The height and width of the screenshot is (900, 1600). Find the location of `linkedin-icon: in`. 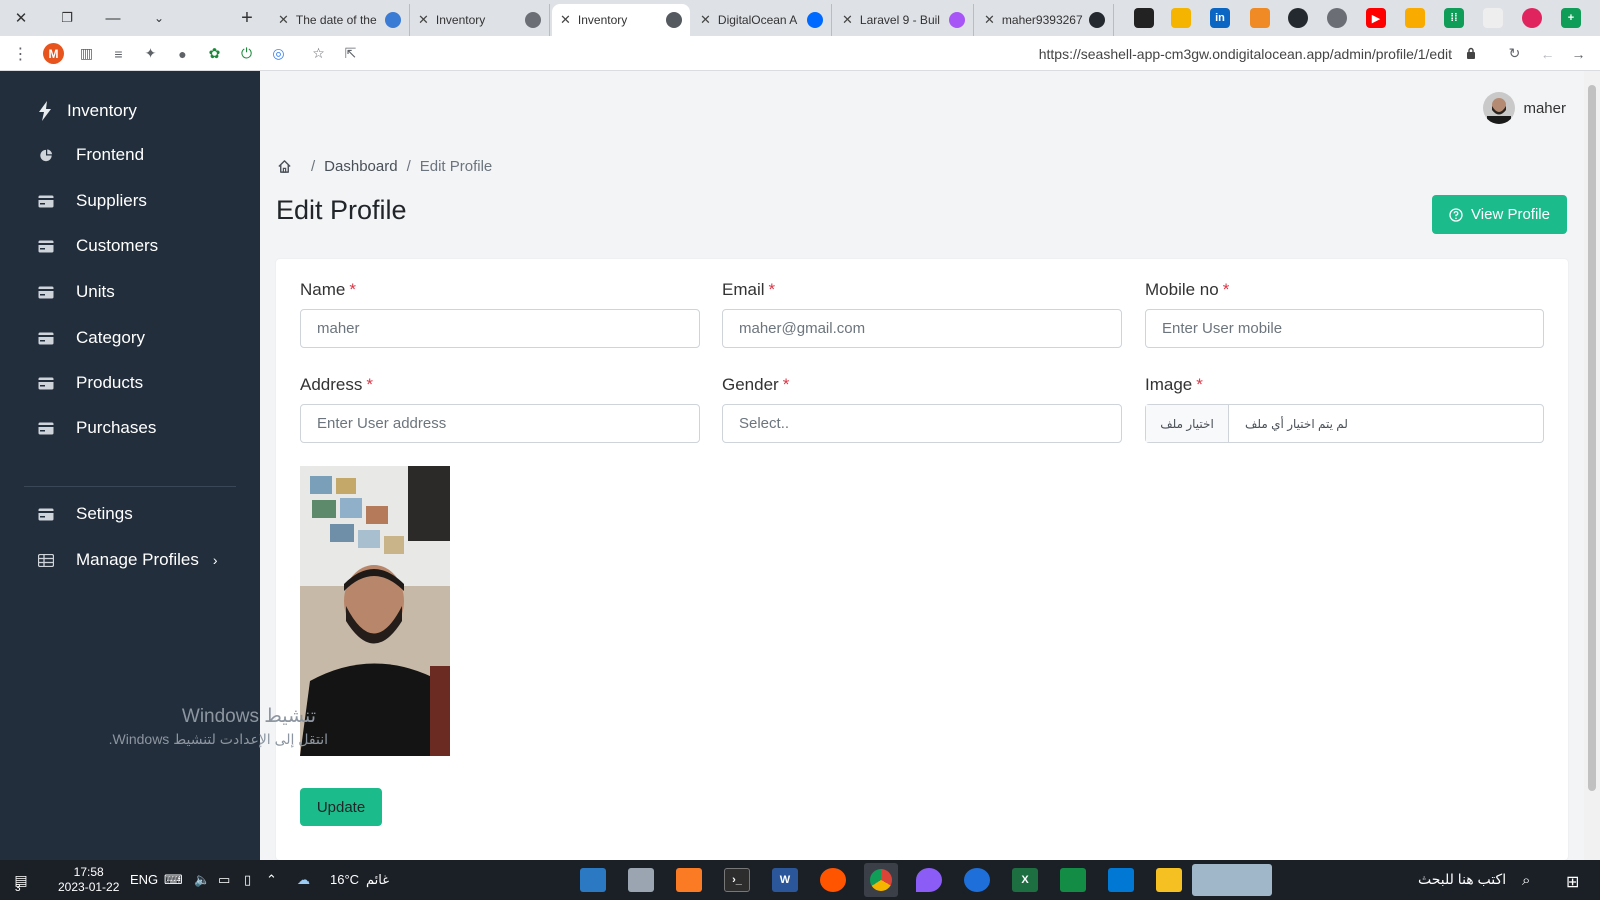

linkedin-icon: in is located at coordinates (1220, 18).